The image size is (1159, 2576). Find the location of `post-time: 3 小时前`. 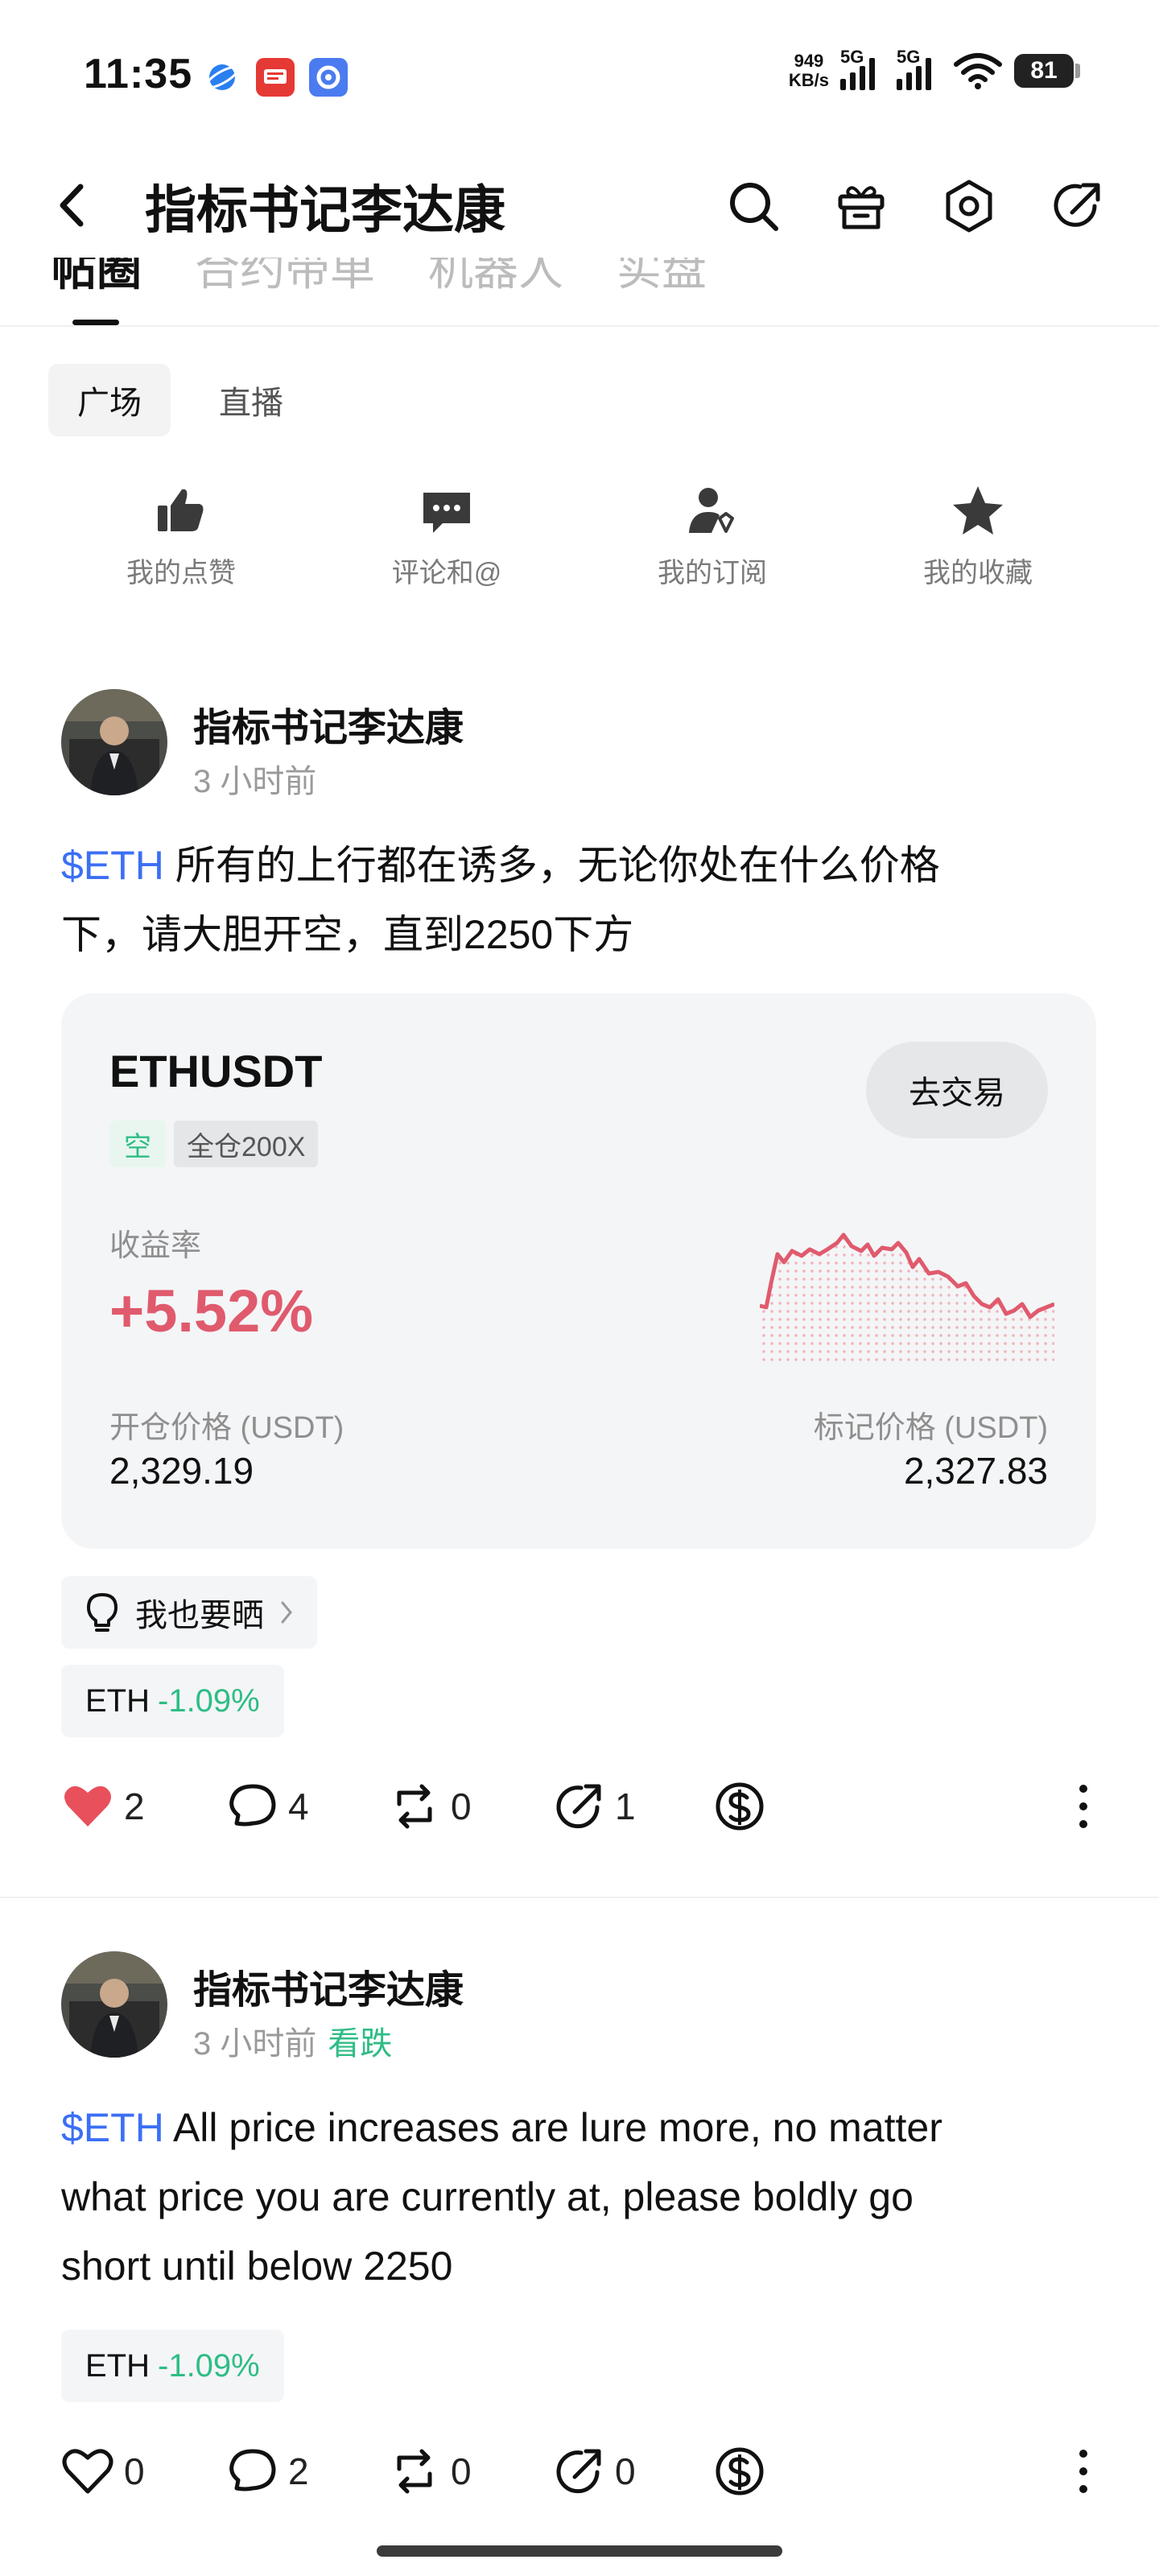

post-time: 3 小时前 is located at coordinates (255, 2044).